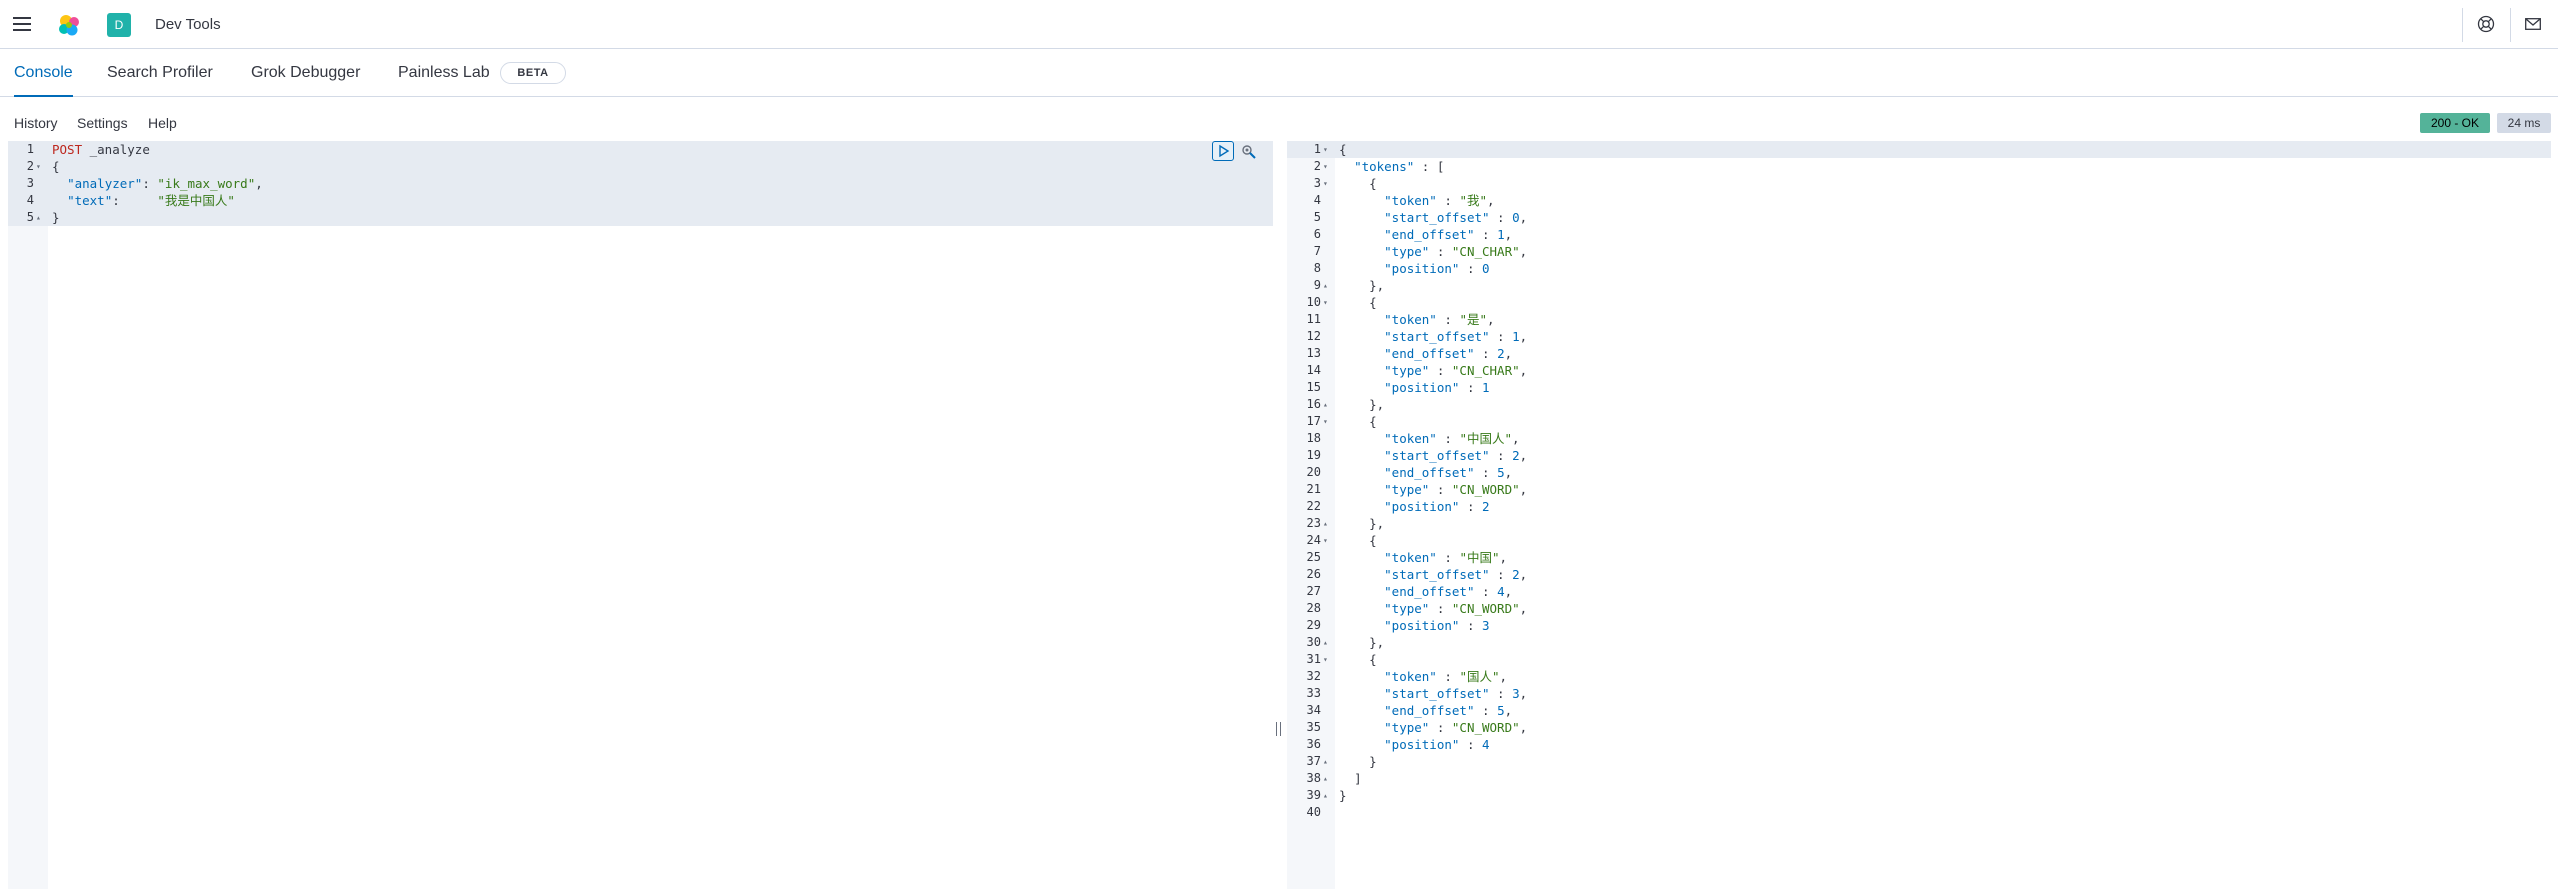 The height and width of the screenshot is (889, 2558). What do you see at coordinates (640, 149) in the screenshot?
I see `code-line: 1 POST _analyze` at bounding box center [640, 149].